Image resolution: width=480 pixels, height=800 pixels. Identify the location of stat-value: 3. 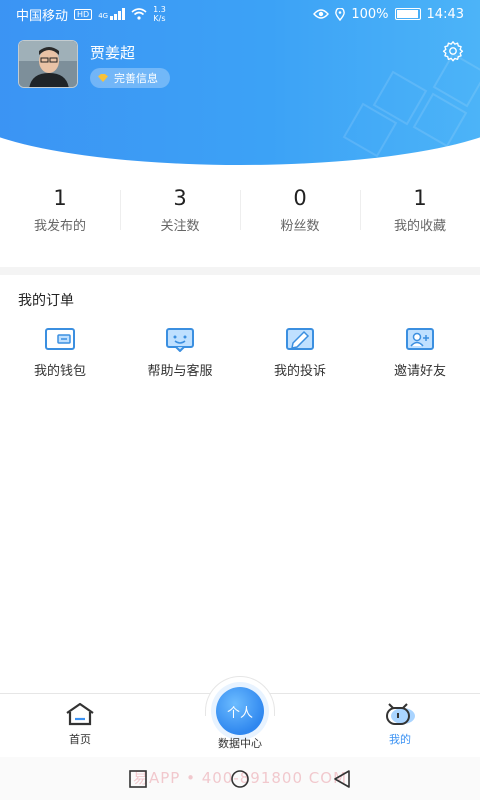
(180, 198).